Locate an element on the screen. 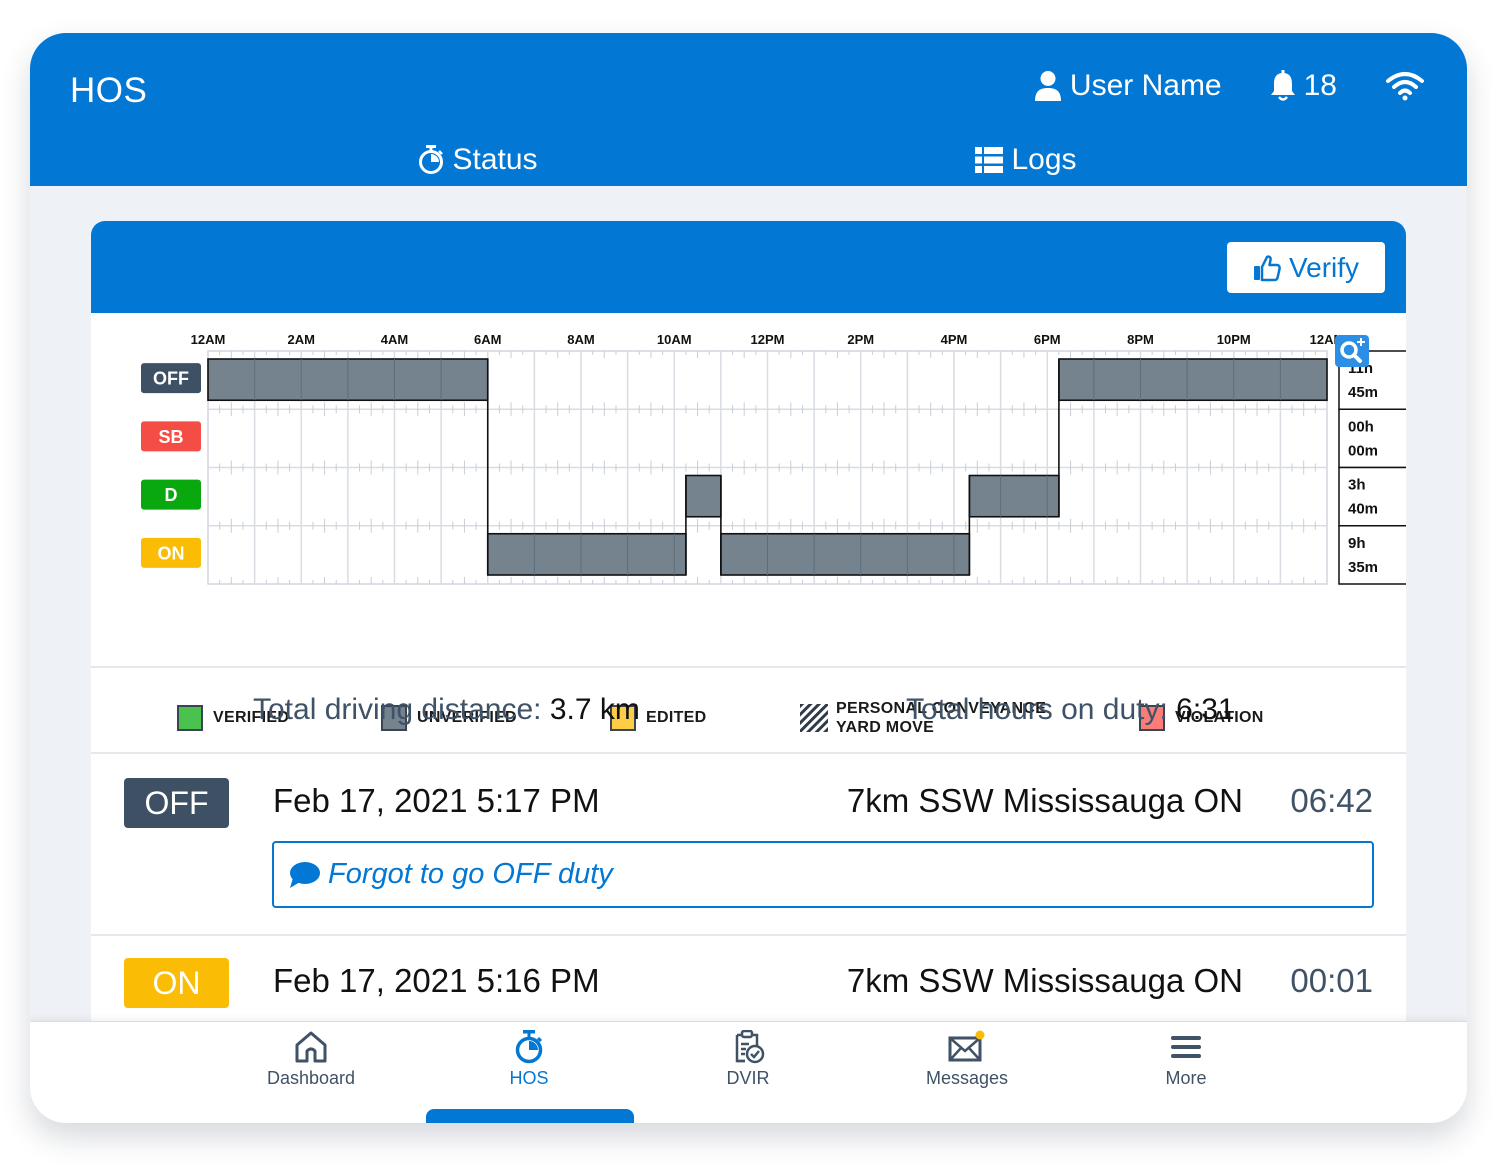 This screenshot has height=1172, width=1496. home-icon is located at coordinates (311, 1047).